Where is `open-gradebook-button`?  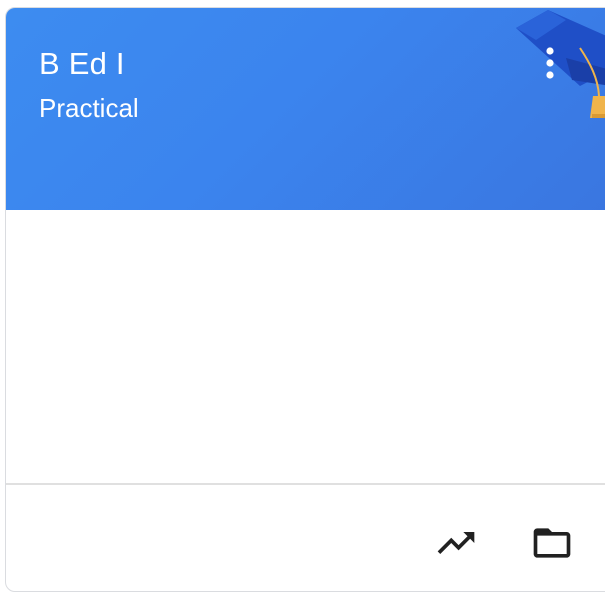 open-gradebook-button is located at coordinates (456, 543).